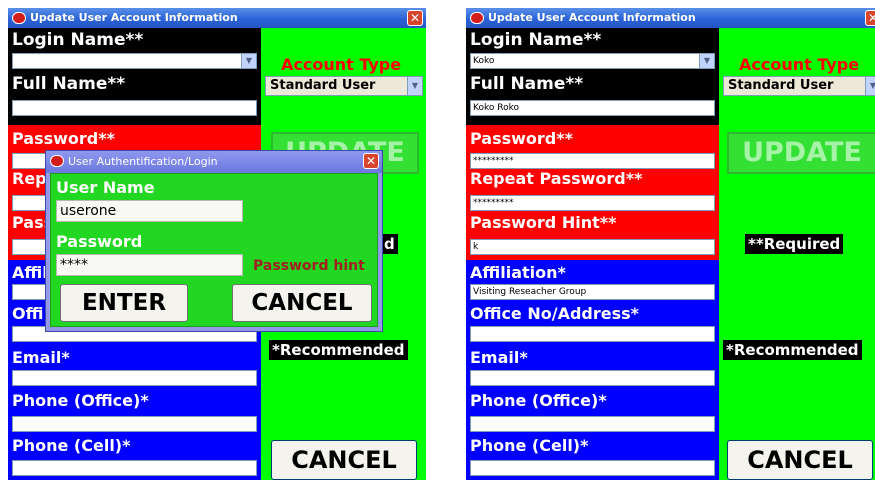 This screenshot has width=875, height=480. I want to click on required-badge: **Required, so click(794, 244).